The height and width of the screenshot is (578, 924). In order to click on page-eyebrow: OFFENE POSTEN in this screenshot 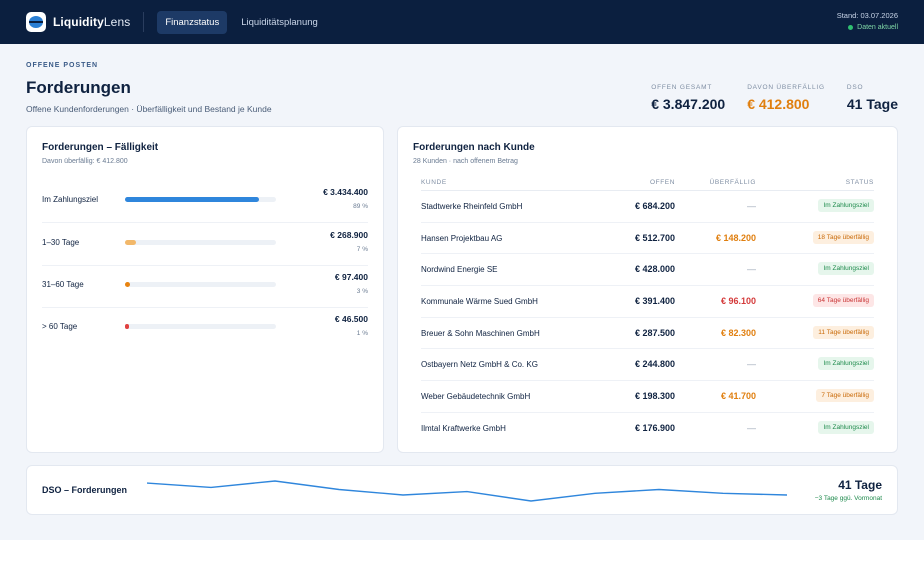, I will do `click(62, 65)`.